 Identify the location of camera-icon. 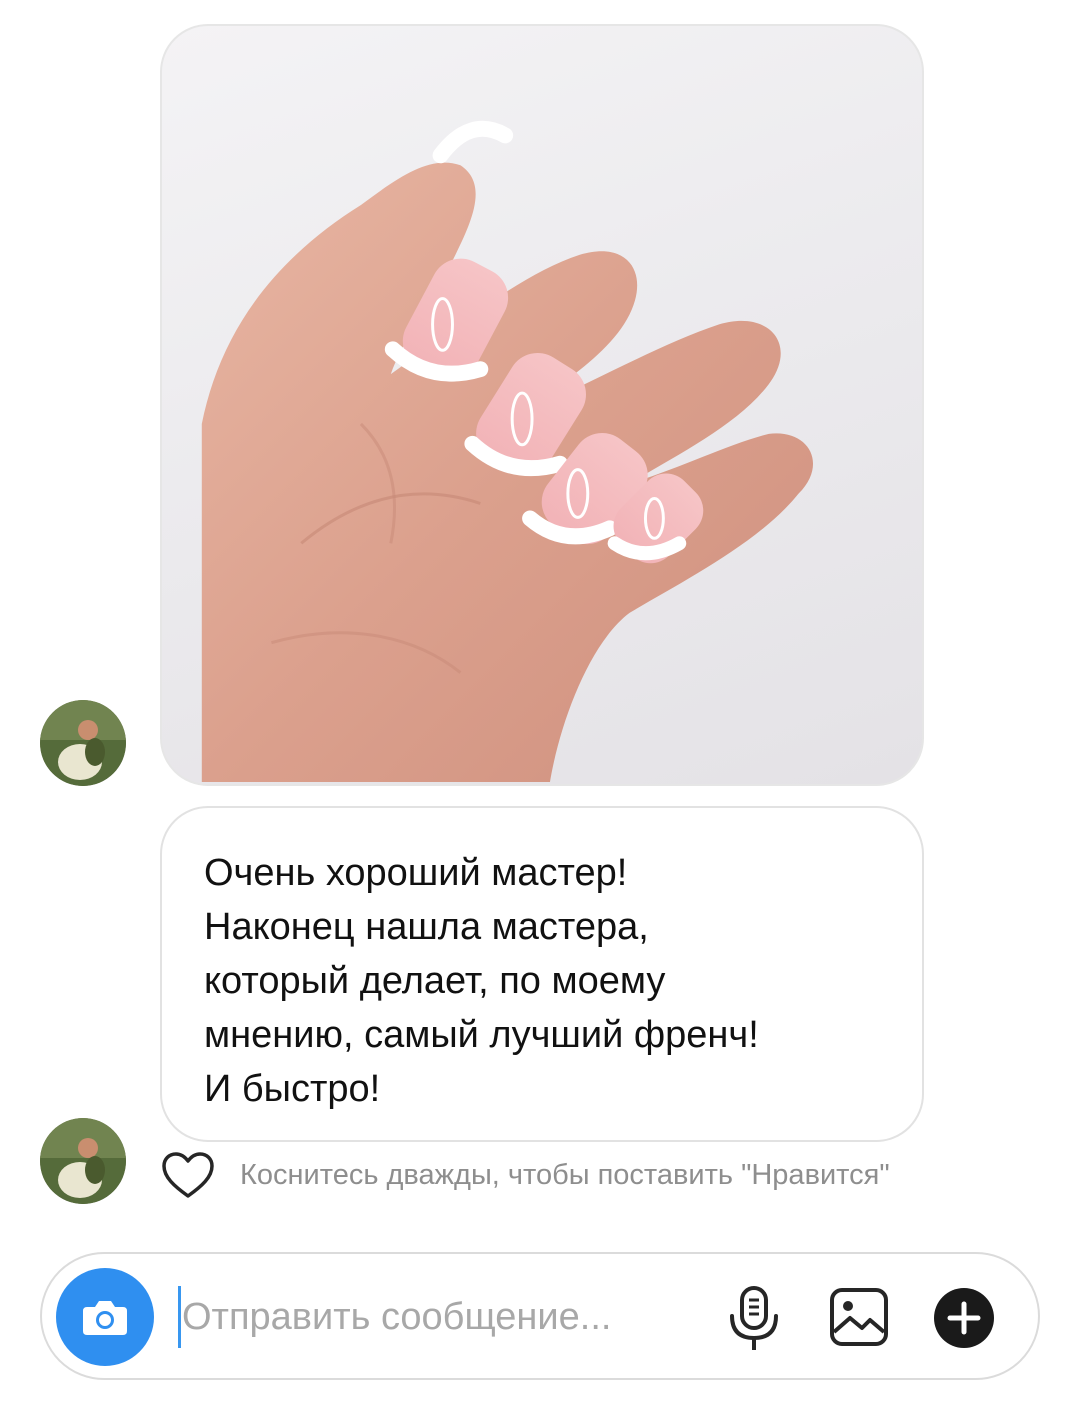
(105, 1318).